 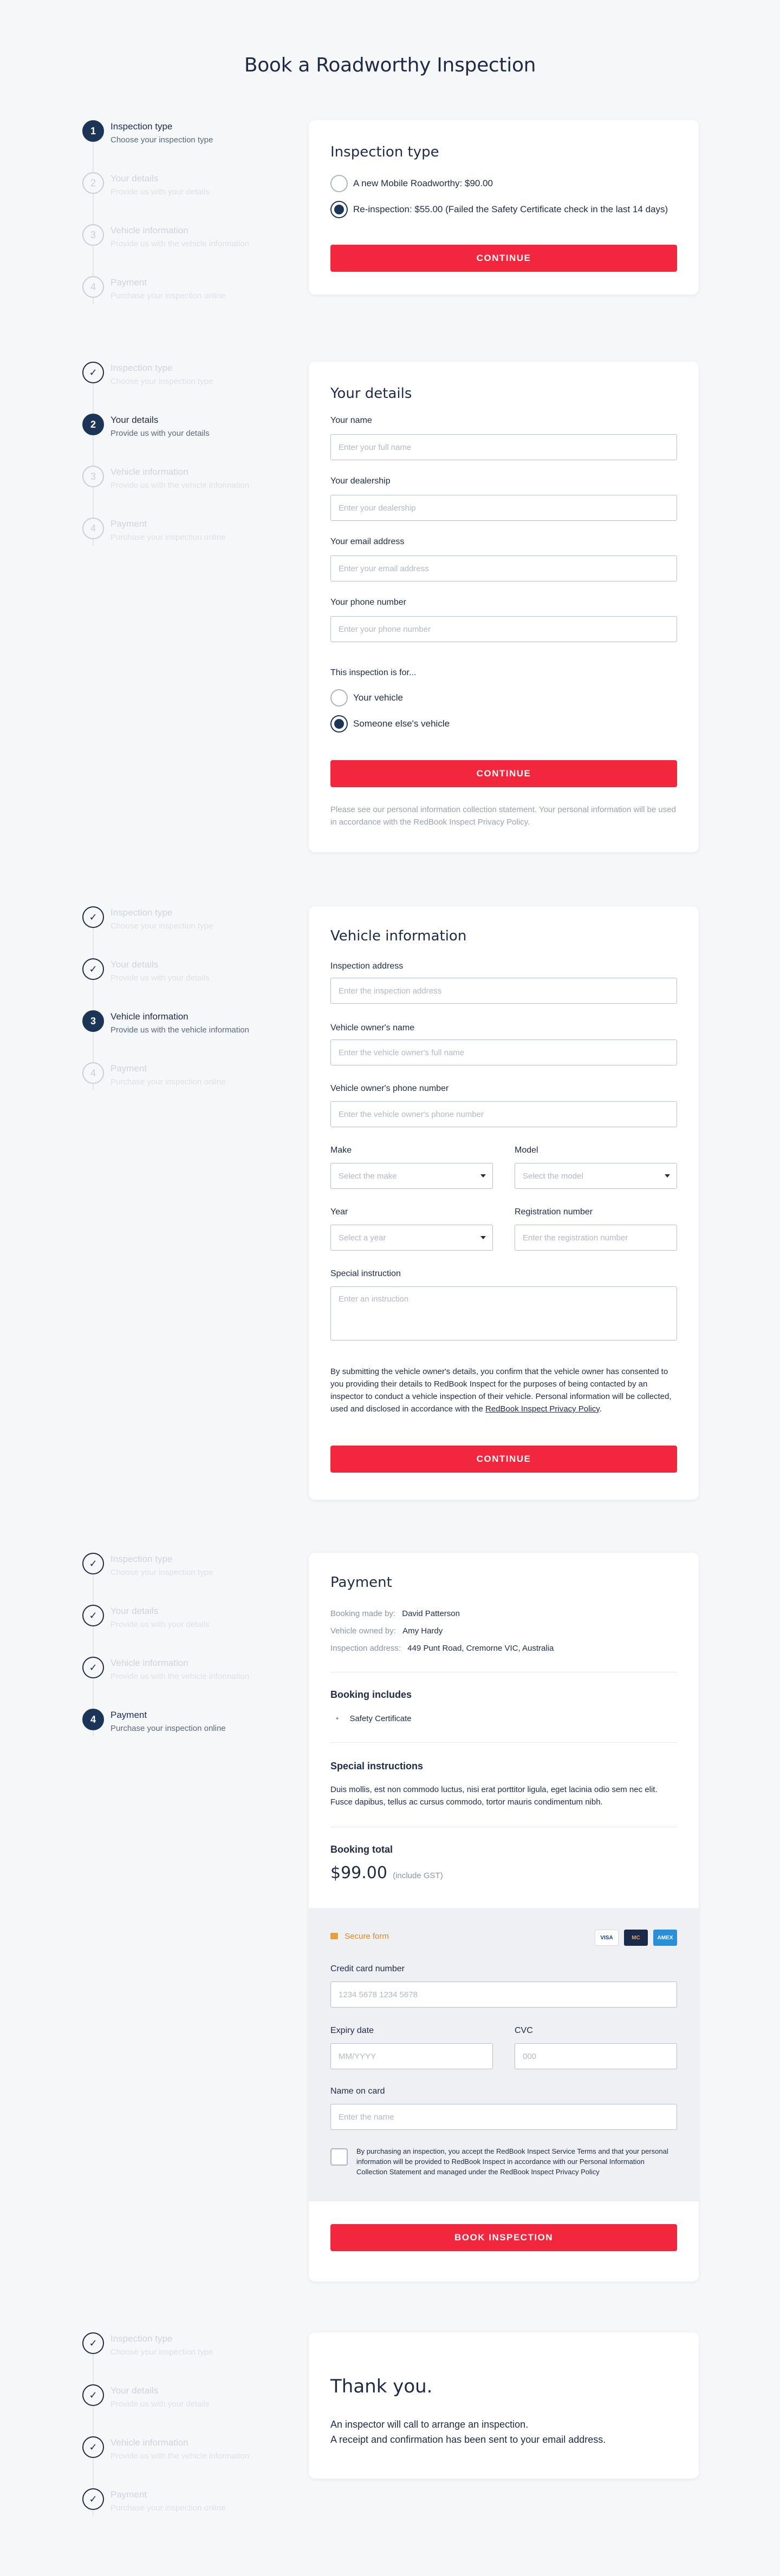 What do you see at coordinates (149, 472) in the screenshot?
I see `step-title: Vehicle information` at bounding box center [149, 472].